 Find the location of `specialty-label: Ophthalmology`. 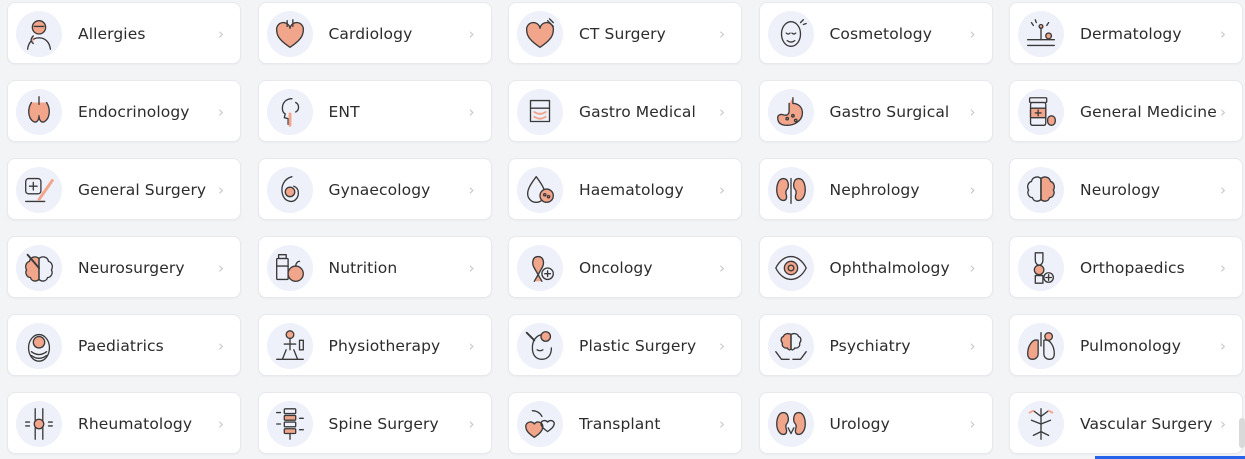

specialty-label: Ophthalmology is located at coordinates (889, 268).